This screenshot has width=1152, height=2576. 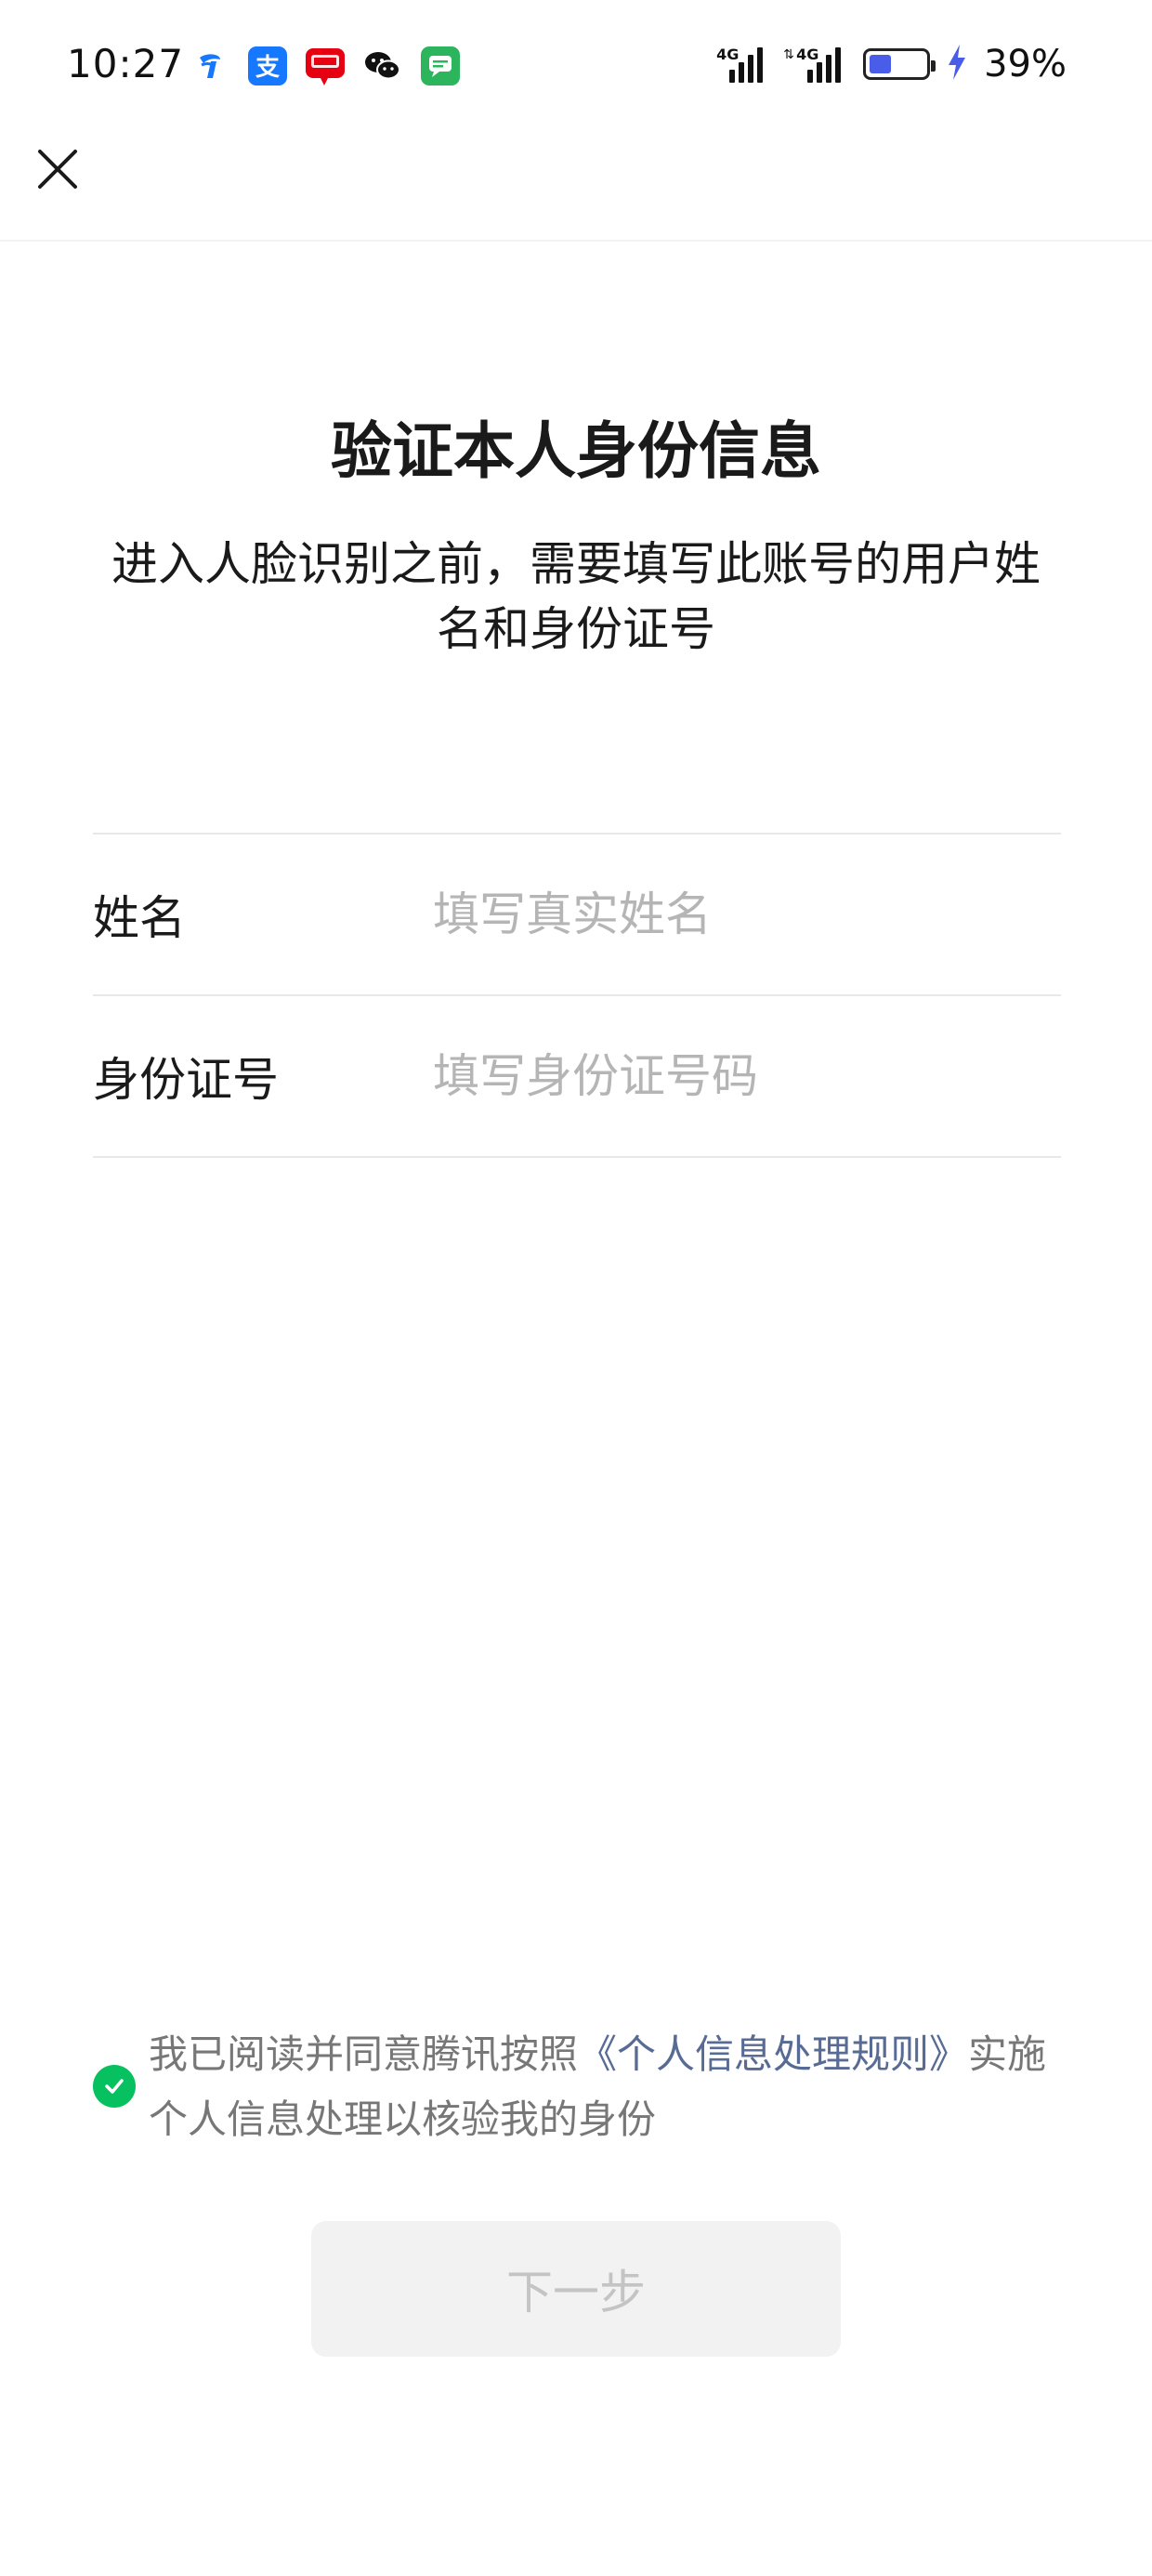 I want to click on id-number-row: 身份证号, so click(x=577, y=1076).